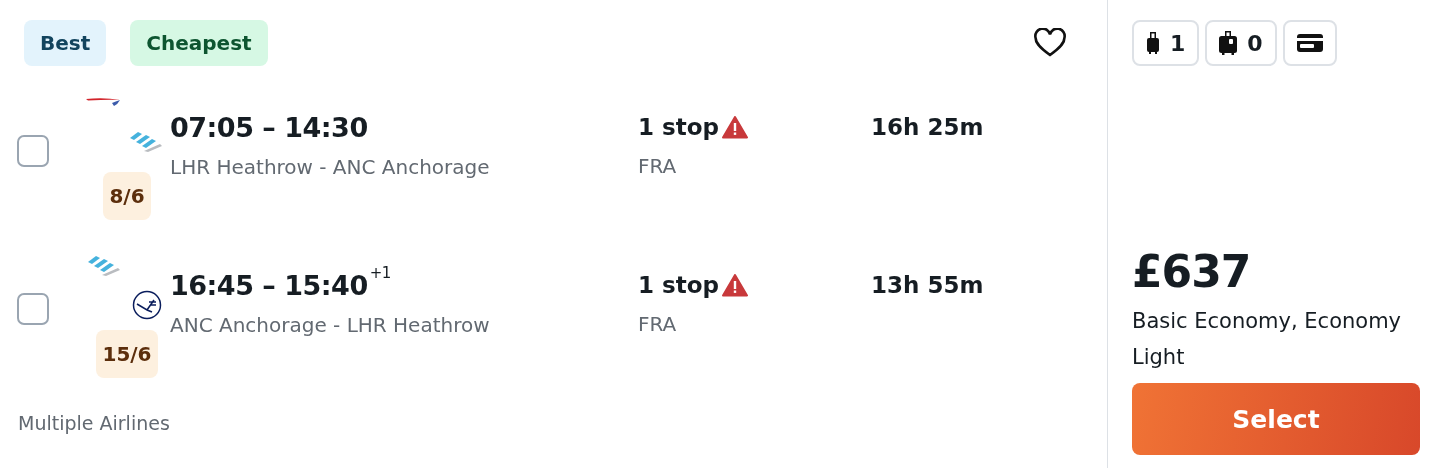 The width and height of the screenshot is (1442, 468). I want to click on price: £637, so click(1192, 271).